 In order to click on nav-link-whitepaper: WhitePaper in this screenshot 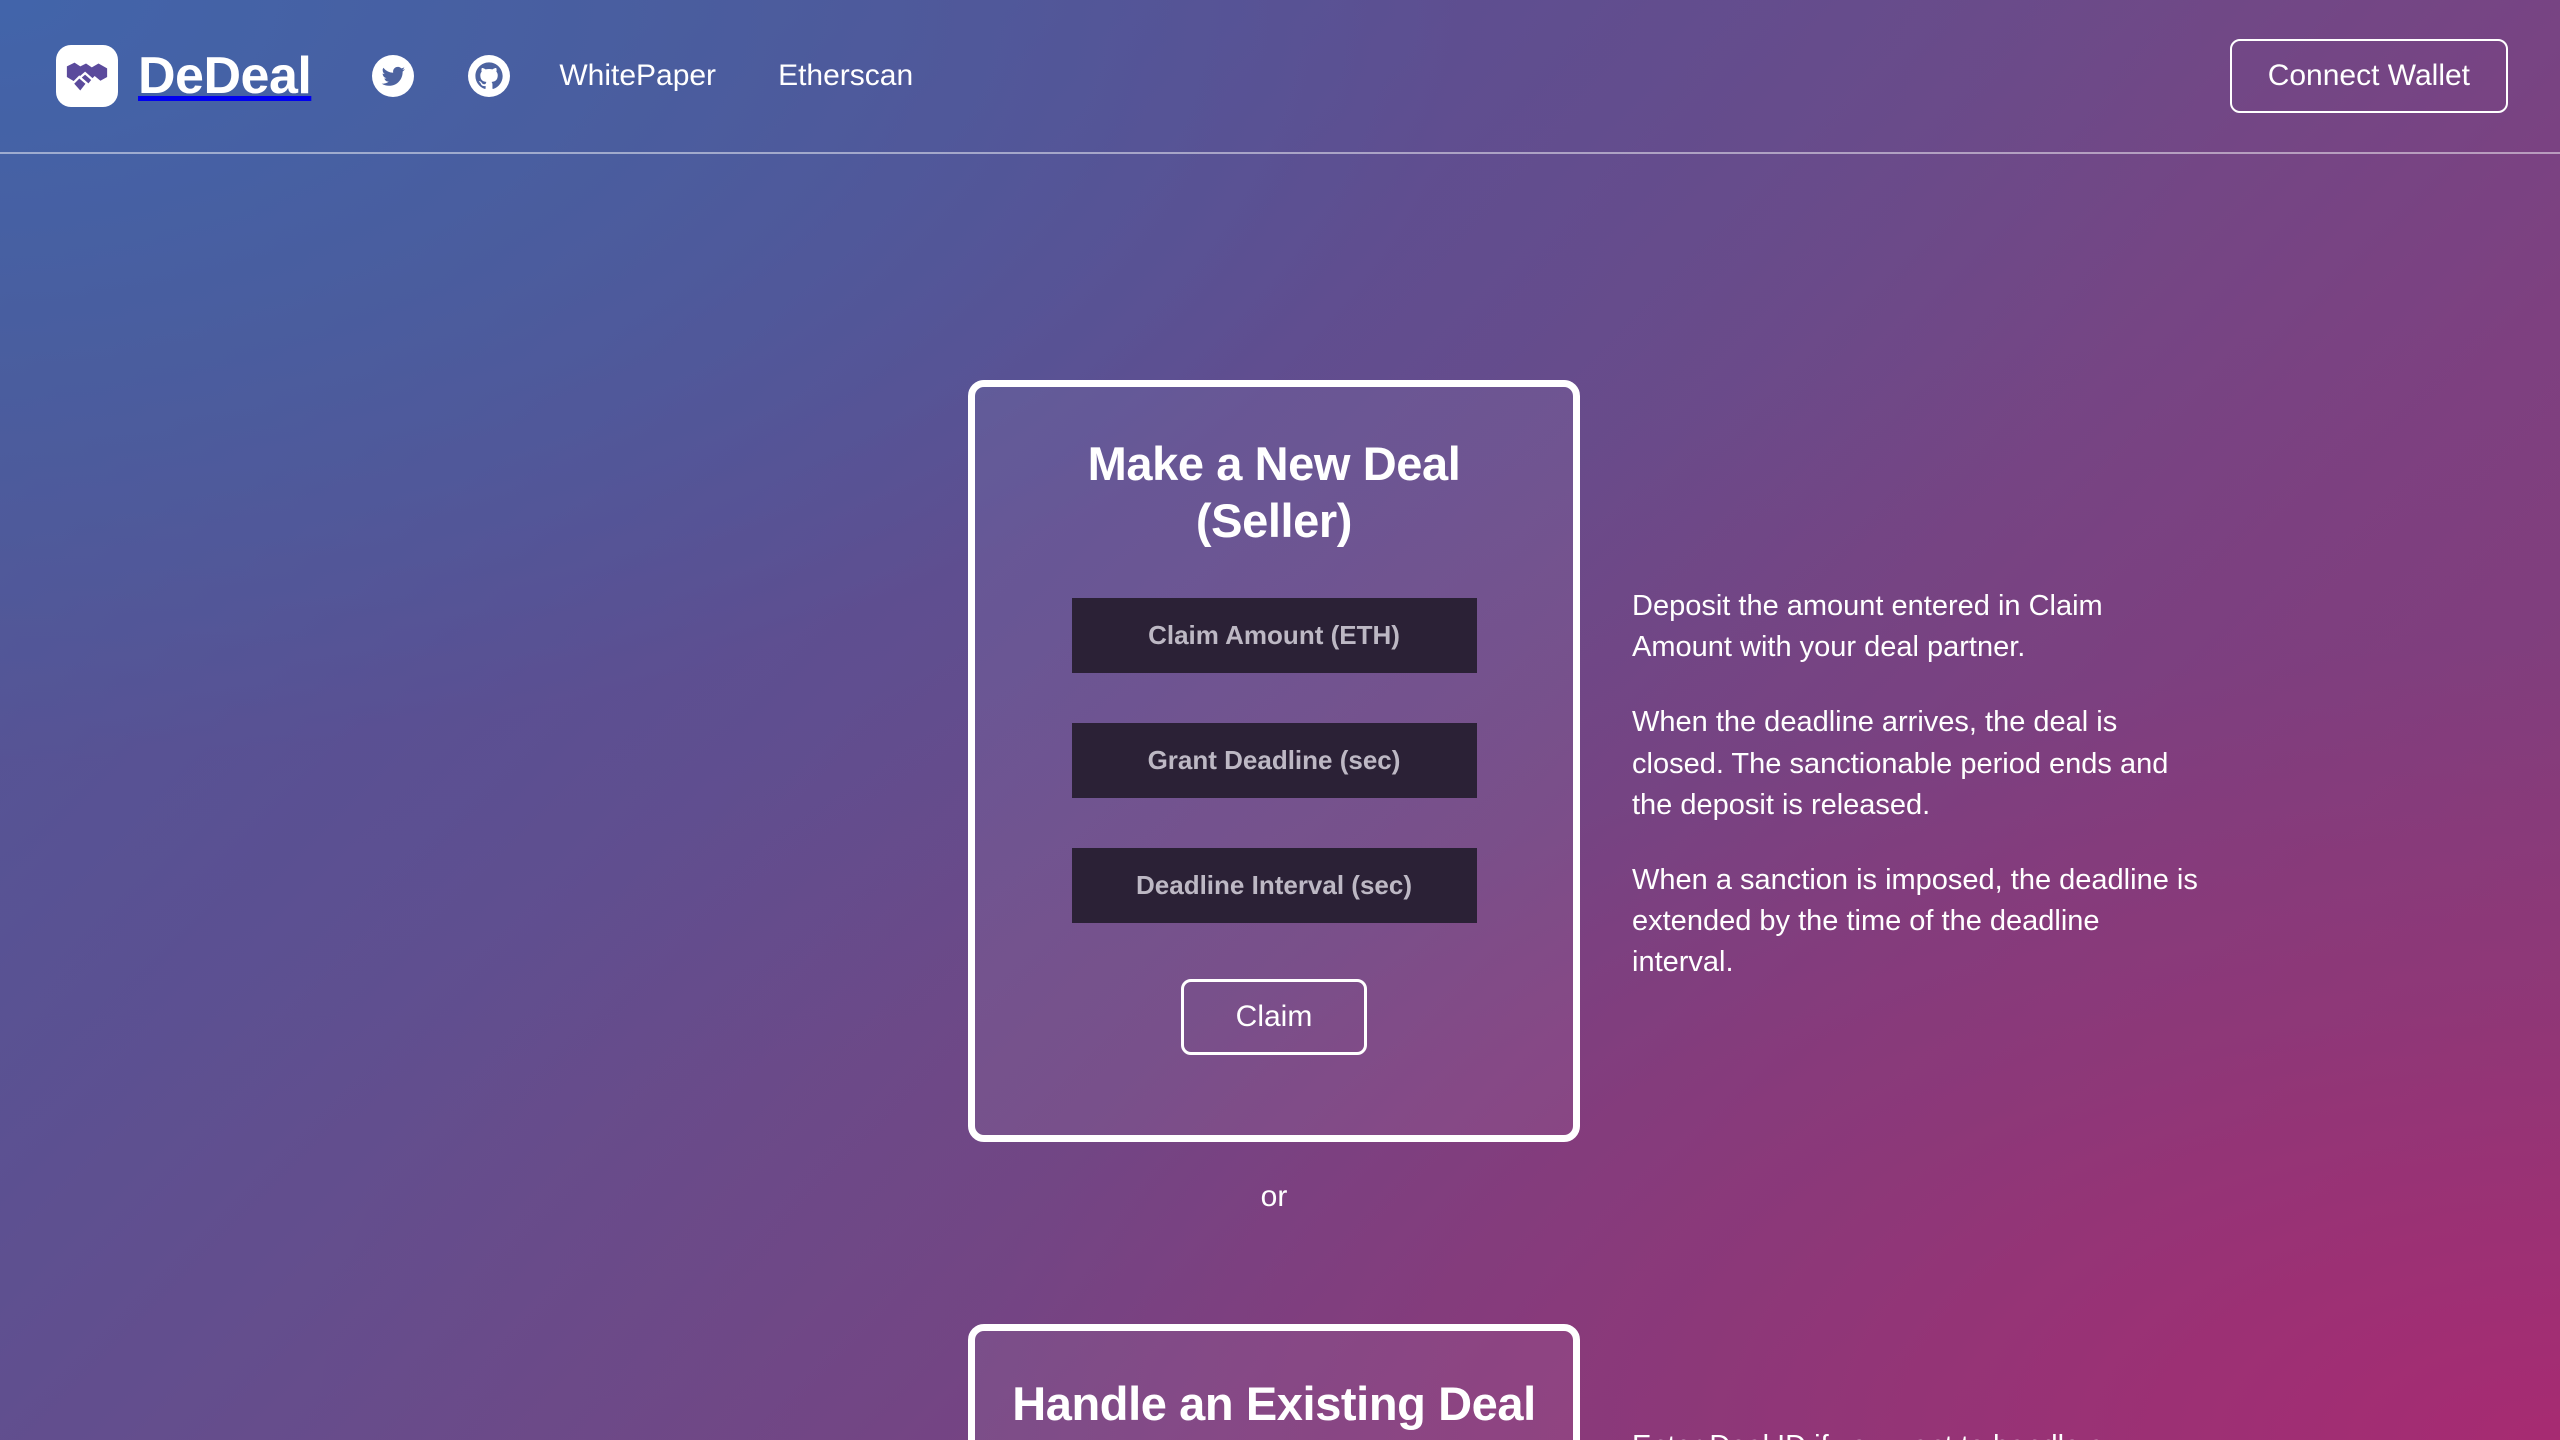, I will do `click(637, 76)`.